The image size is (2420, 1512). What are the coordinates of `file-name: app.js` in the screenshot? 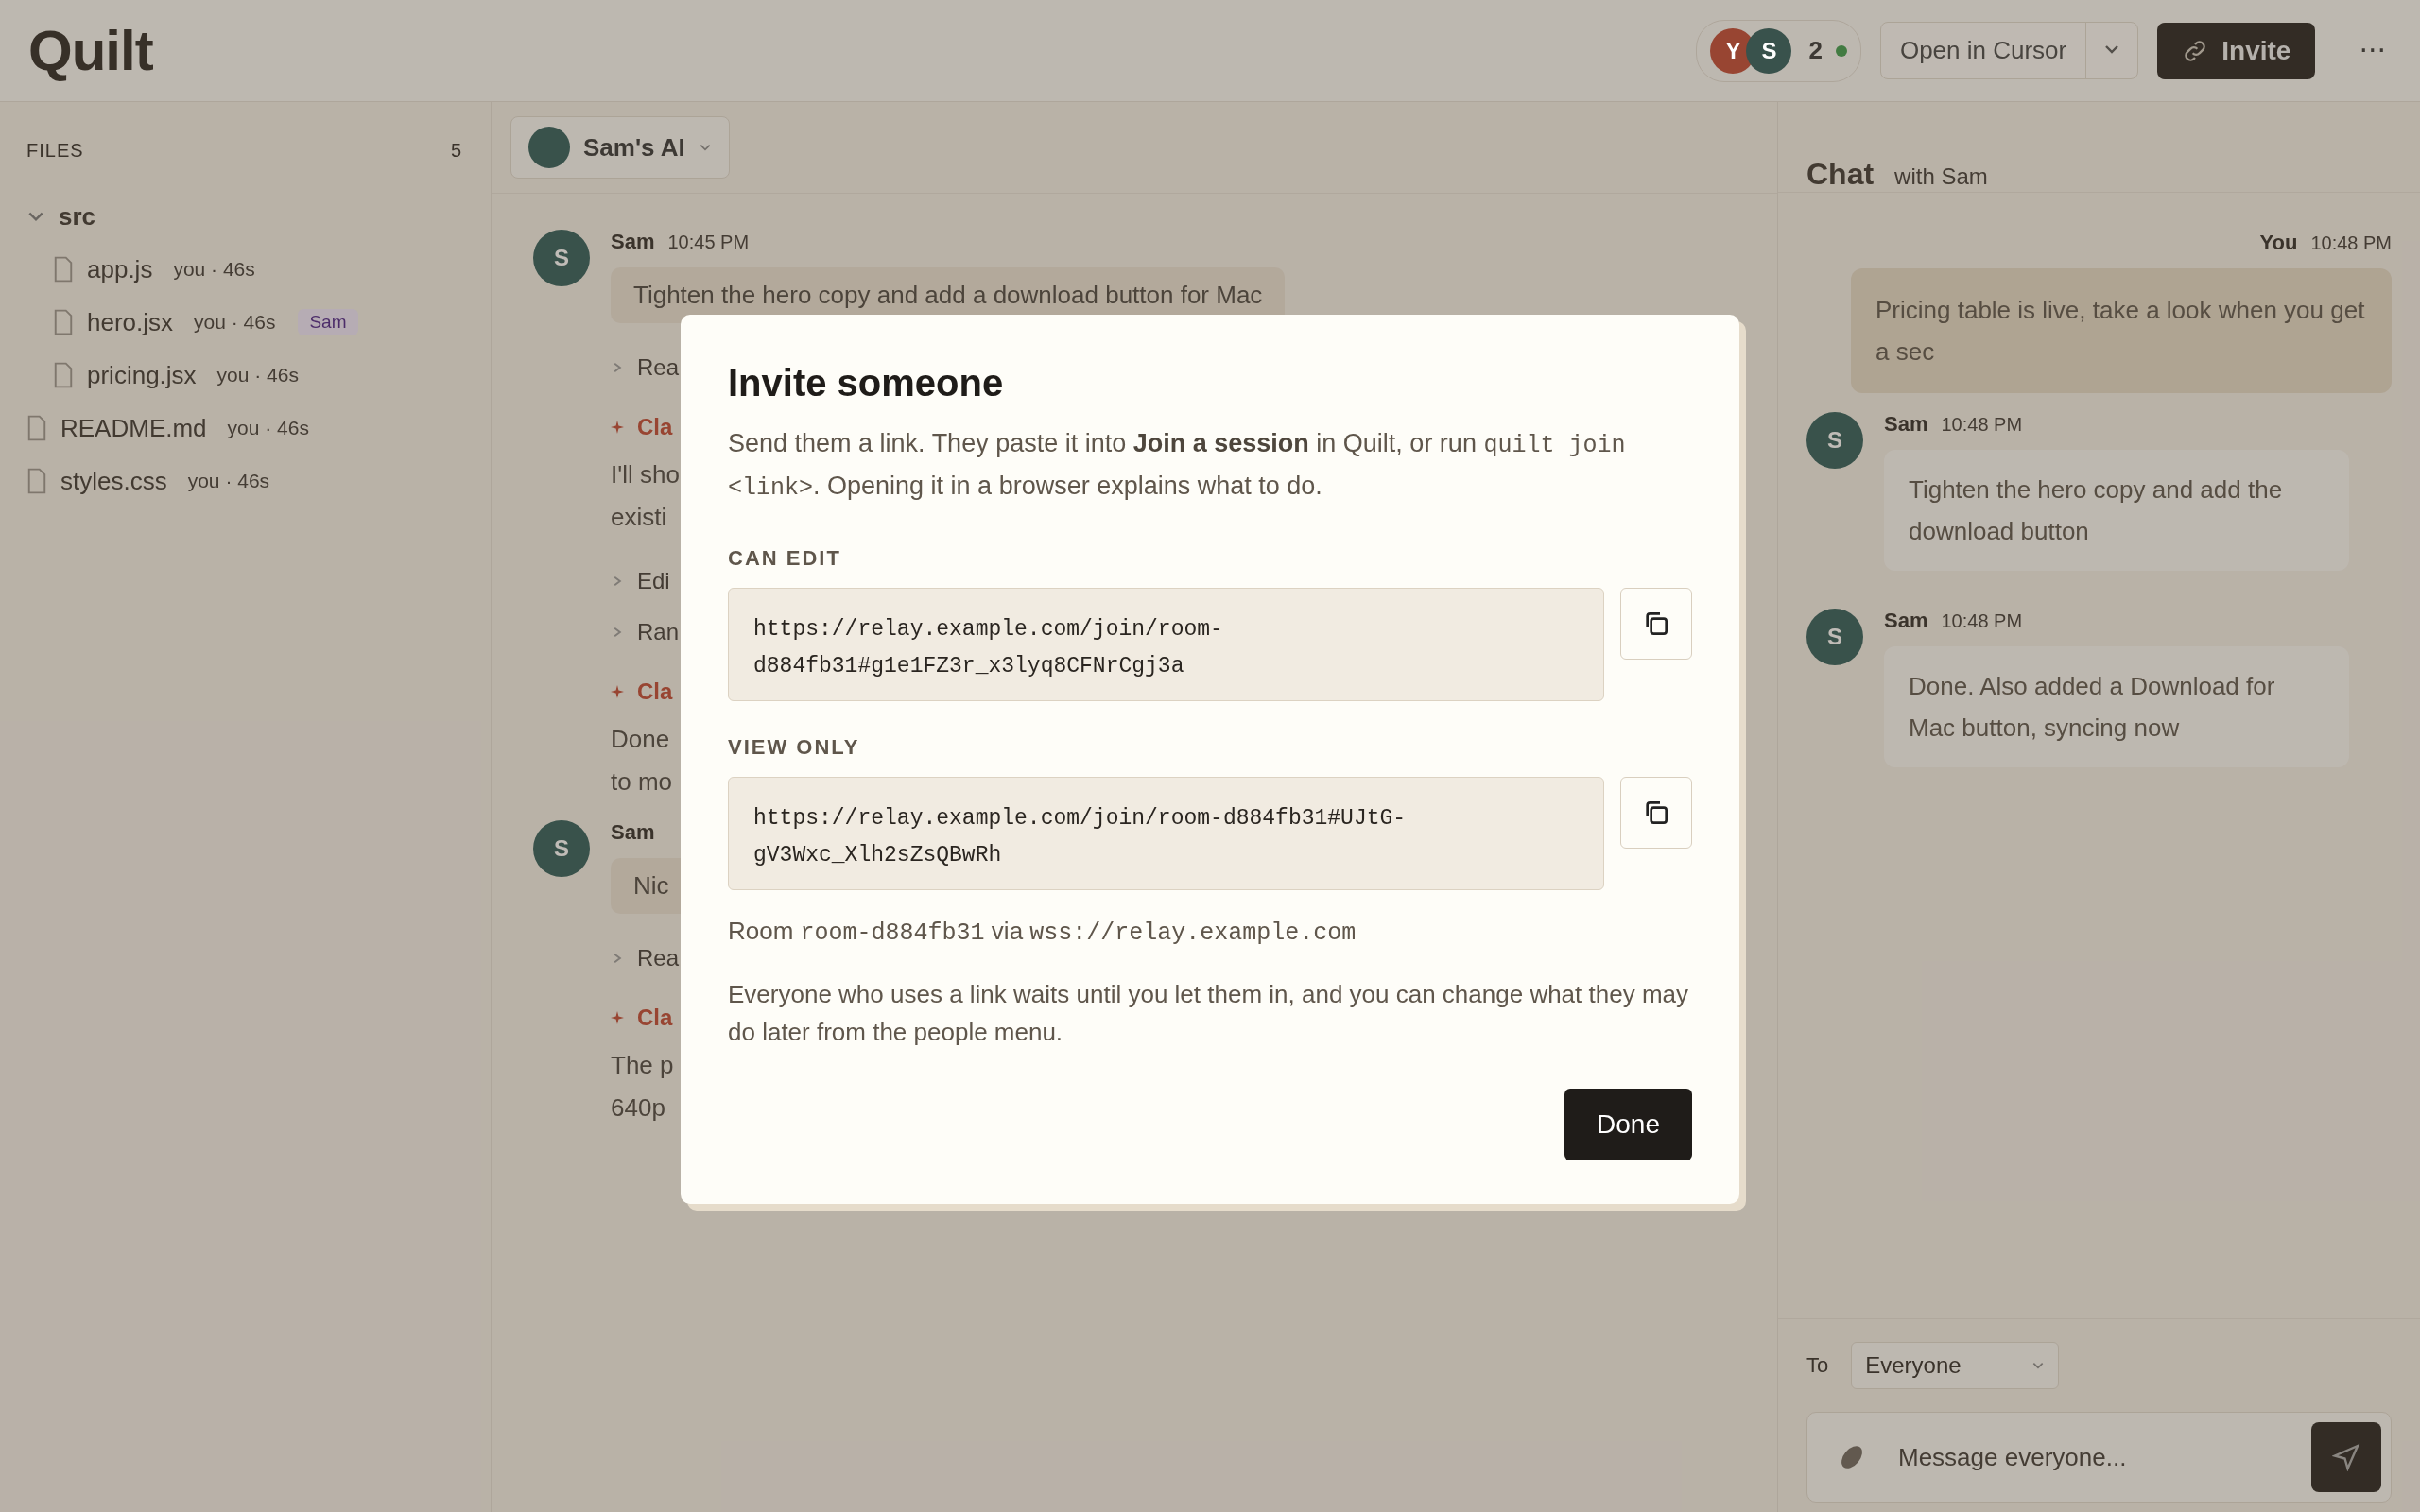 It's located at (120, 269).